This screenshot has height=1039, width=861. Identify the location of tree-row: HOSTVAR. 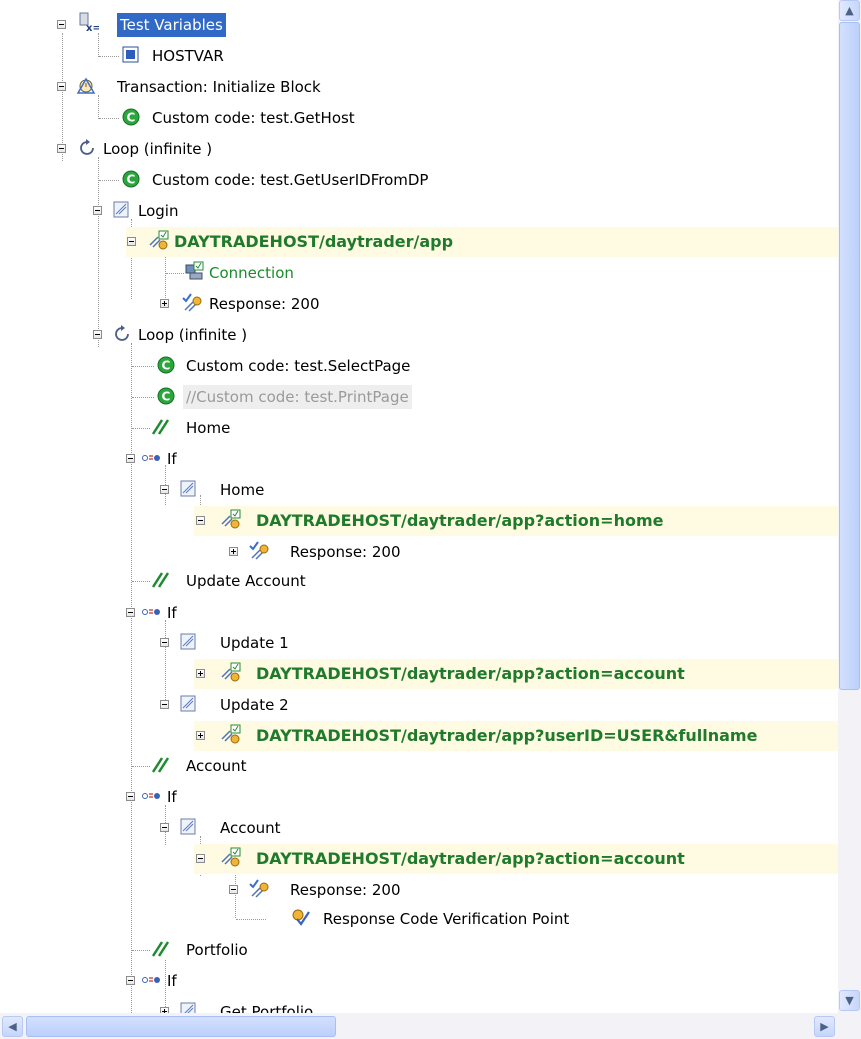
(419, 56).